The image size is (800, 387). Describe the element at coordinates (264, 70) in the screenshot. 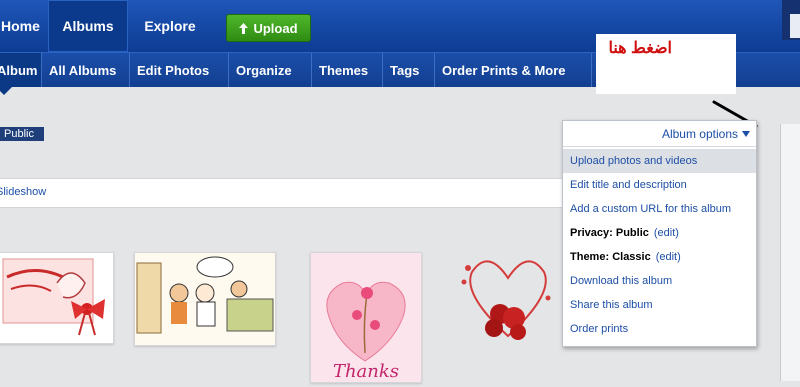

I see `tab-label: Organize` at that location.